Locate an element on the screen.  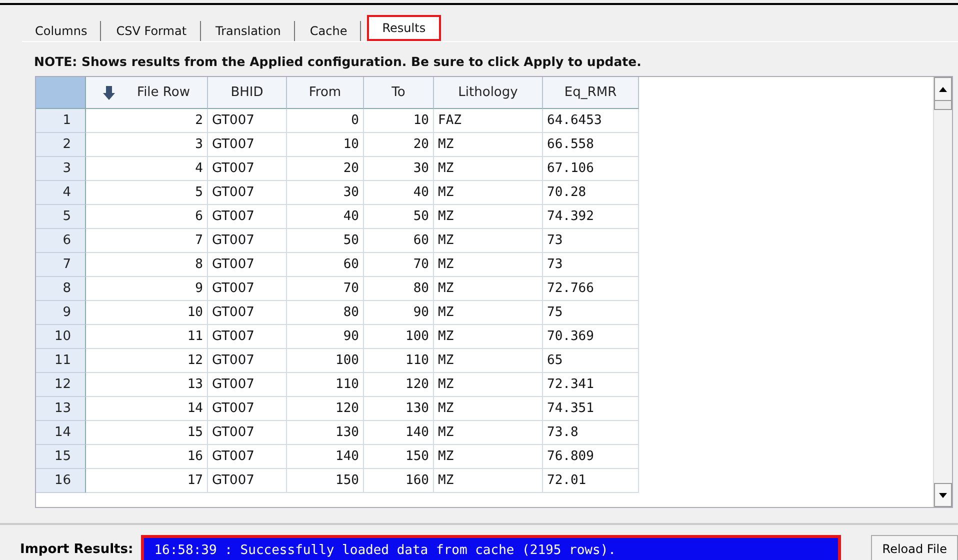
row-header: 11 is located at coordinates (61, 361).